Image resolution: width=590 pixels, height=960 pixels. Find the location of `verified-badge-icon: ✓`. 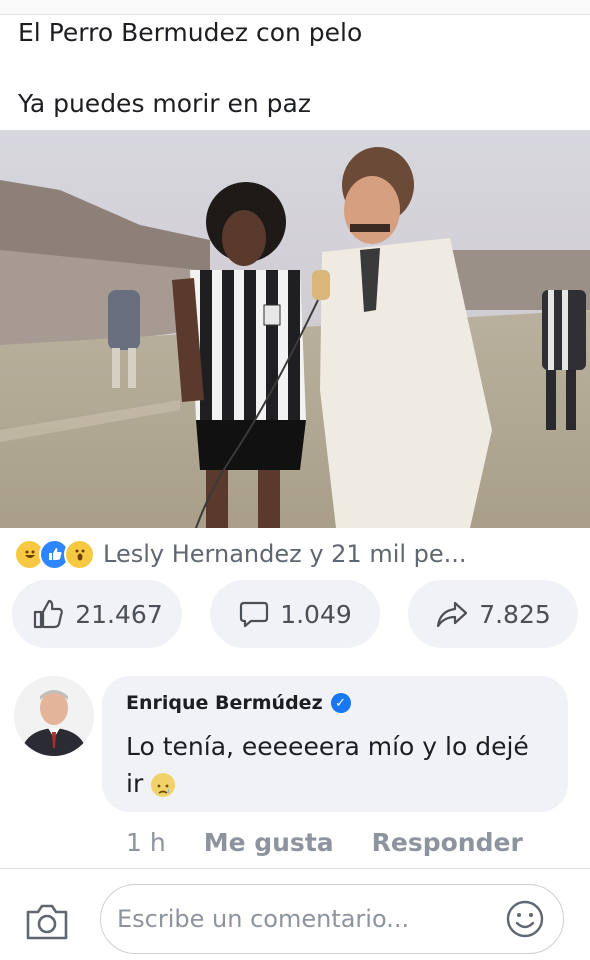

verified-badge-icon: ✓ is located at coordinates (340, 703).